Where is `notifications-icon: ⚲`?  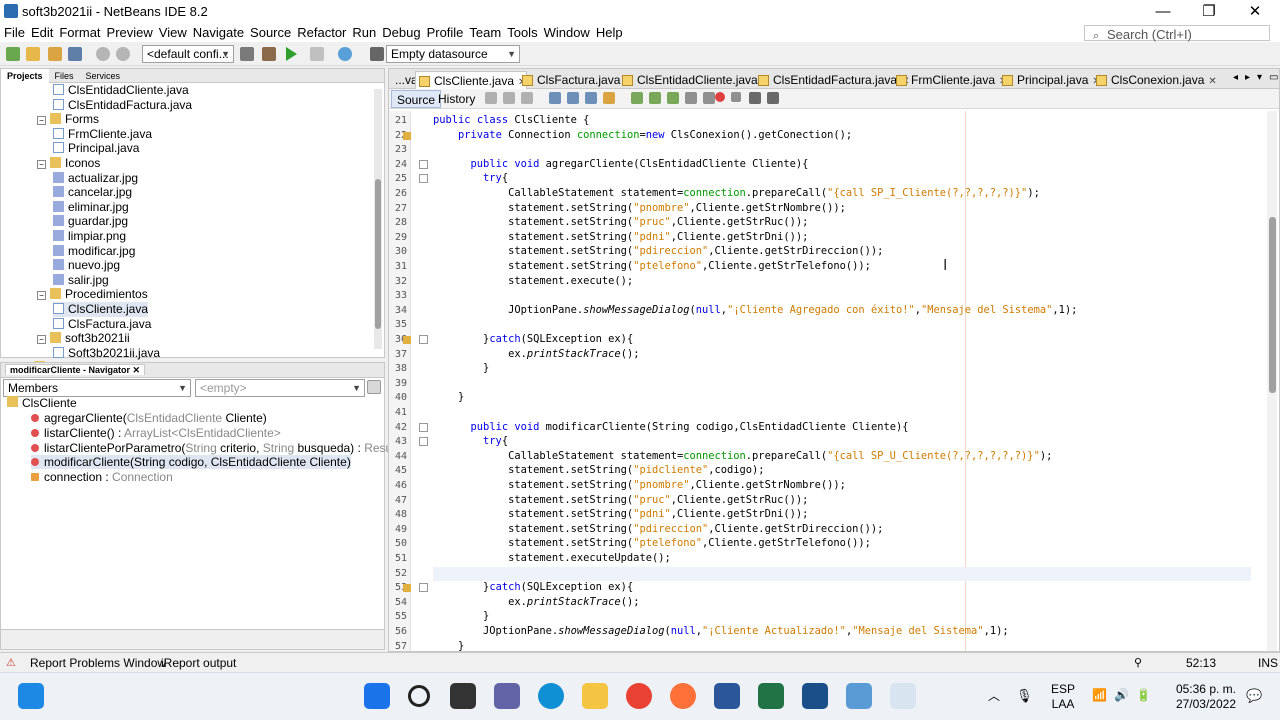 notifications-icon: ⚲ is located at coordinates (1138, 662).